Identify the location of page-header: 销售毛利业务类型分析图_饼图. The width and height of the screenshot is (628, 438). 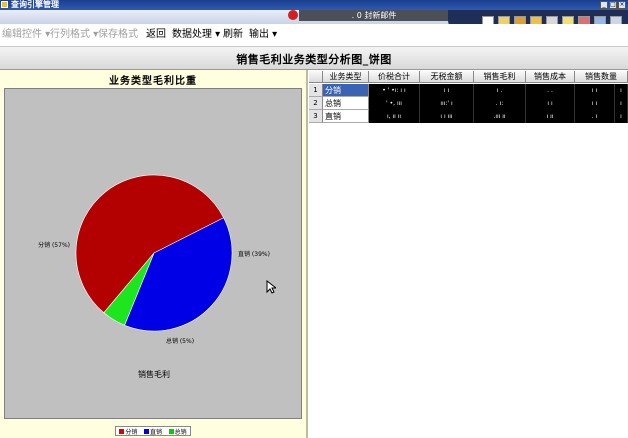
(314, 58).